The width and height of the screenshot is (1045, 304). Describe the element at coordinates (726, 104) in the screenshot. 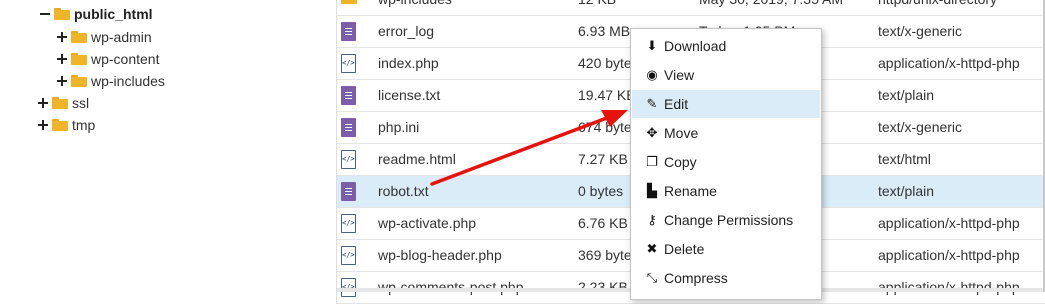

I see `menu-item-edit: ✎ Edit` at that location.